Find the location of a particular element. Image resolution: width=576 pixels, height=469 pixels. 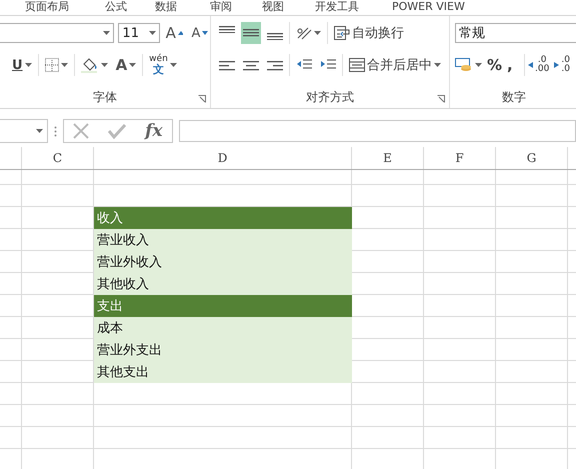

table-cell: 支出 is located at coordinates (223, 306).